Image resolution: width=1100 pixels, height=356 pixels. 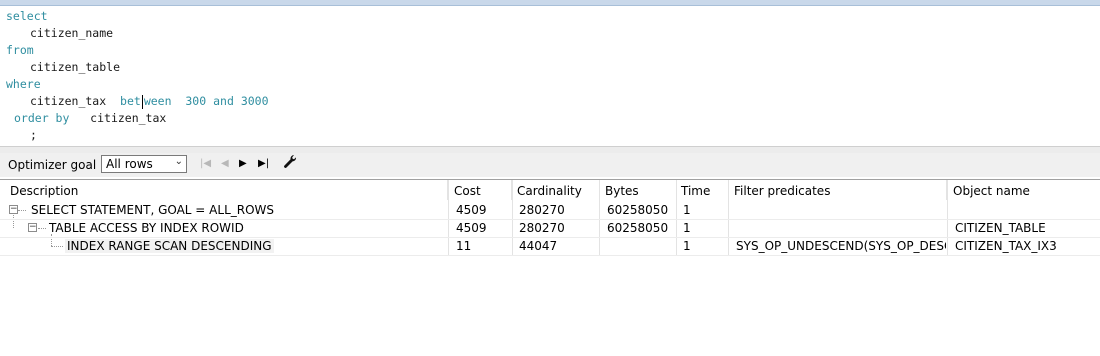 I want to click on keyword: ween, so click(x=157, y=101).